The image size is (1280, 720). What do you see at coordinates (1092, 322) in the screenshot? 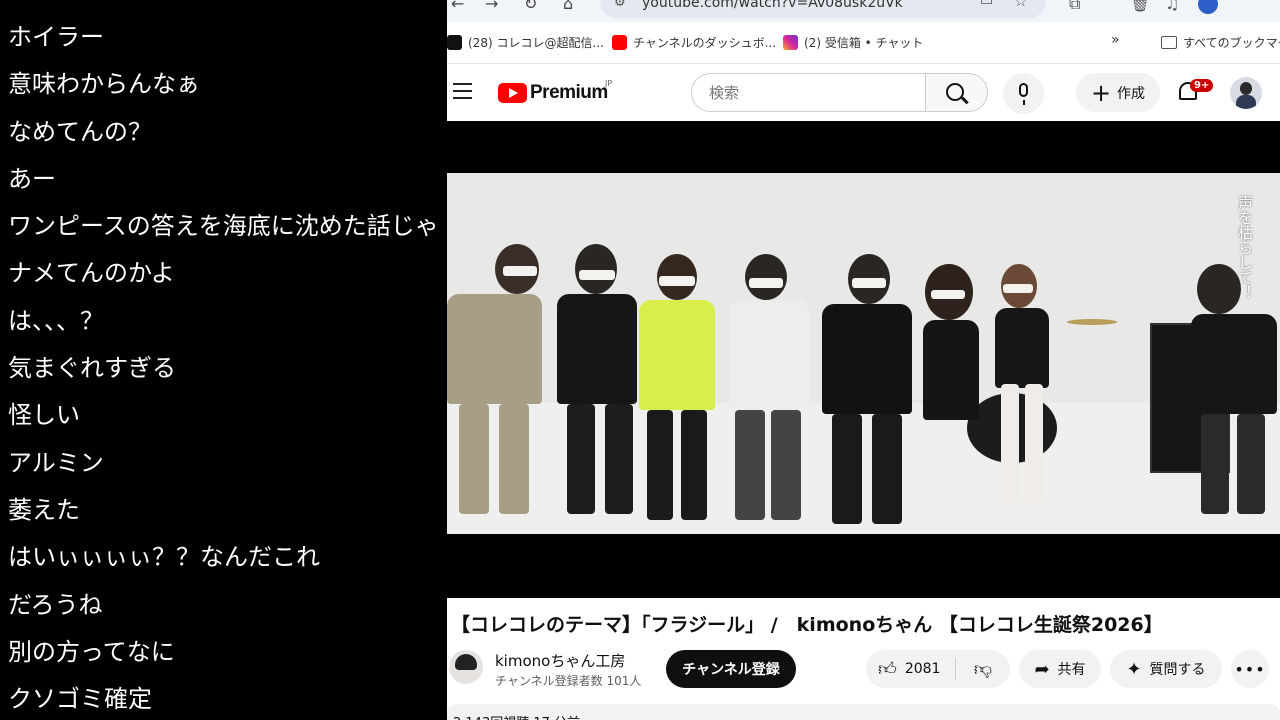
I see `cymbal` at bounding box center [1092, 322].